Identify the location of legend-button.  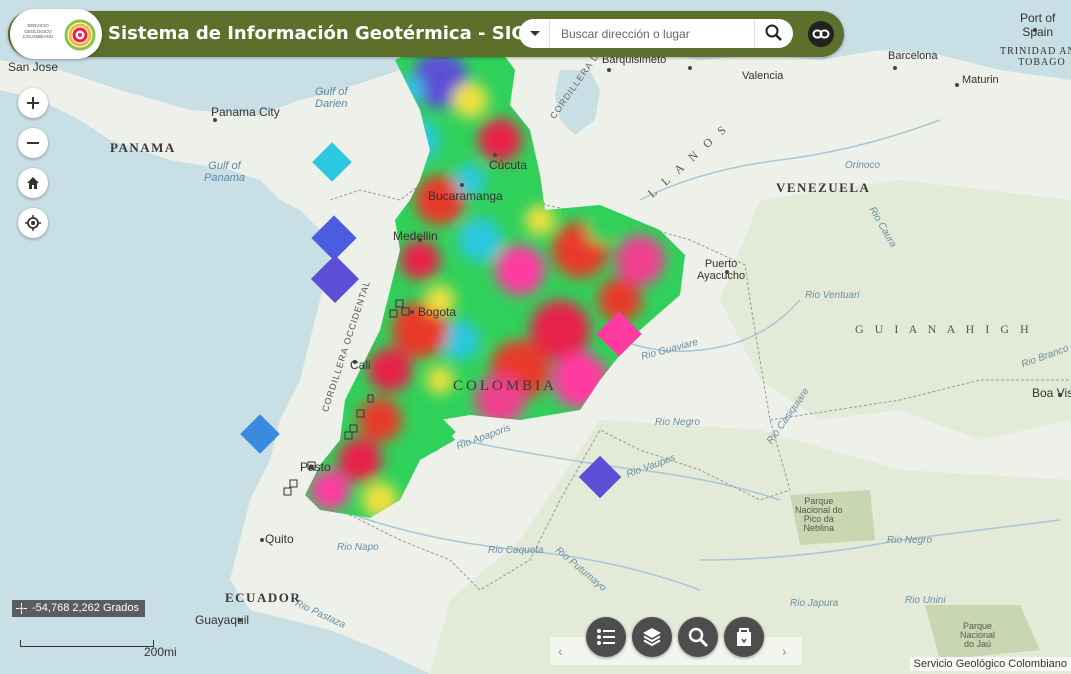
(606, 637).